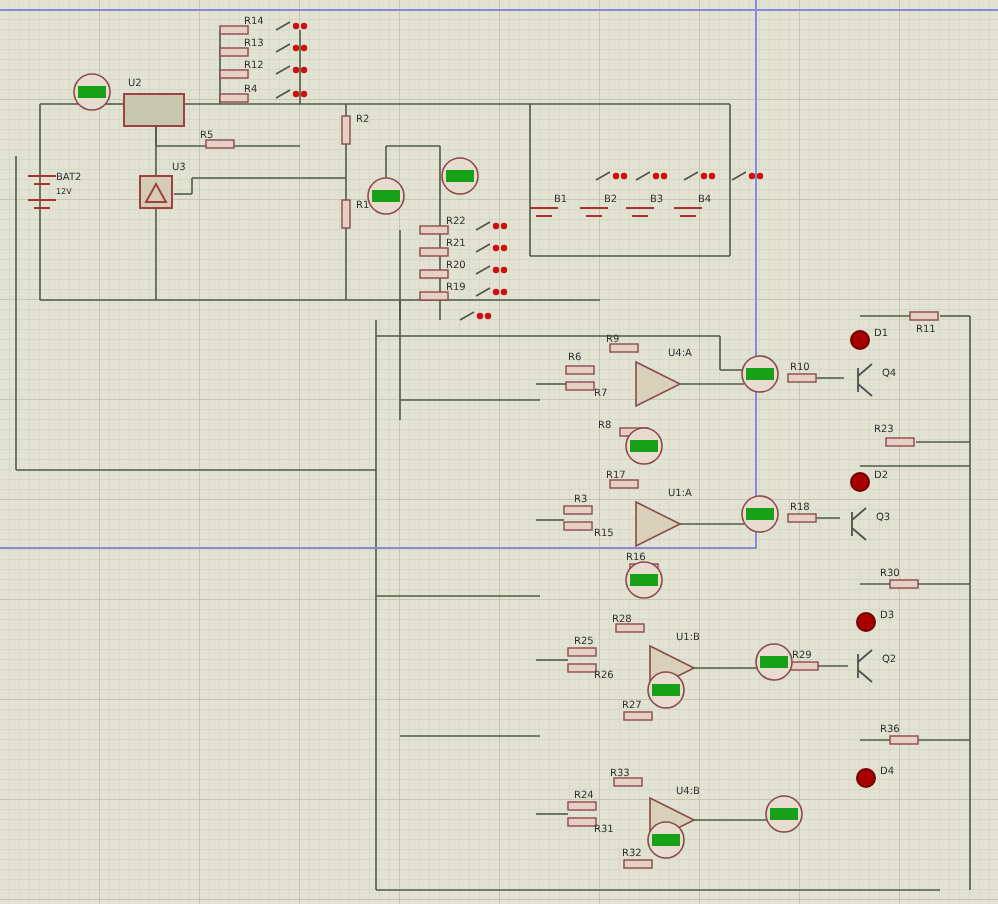 This screenshot has width=998, height=904. Describe the element at coordinates (154, 110) in the screenshot. I see `regulator-chip` at that location.